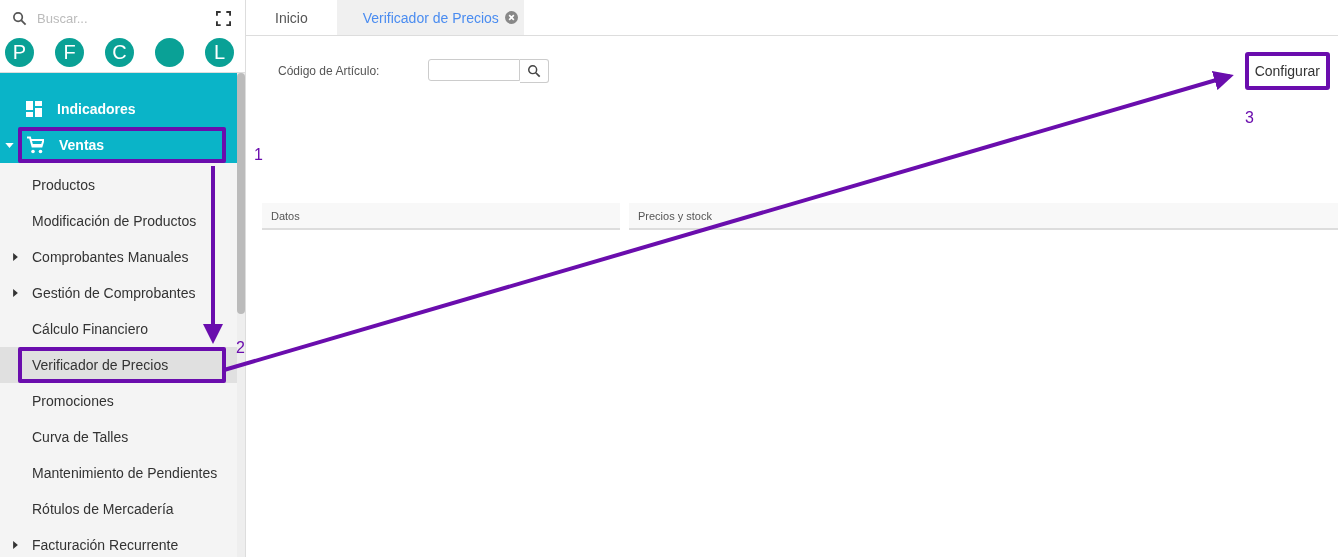  What do you see at coordinates (474, 70) in the screenshot?
I see `code-field` at bounding box center [474, 70].